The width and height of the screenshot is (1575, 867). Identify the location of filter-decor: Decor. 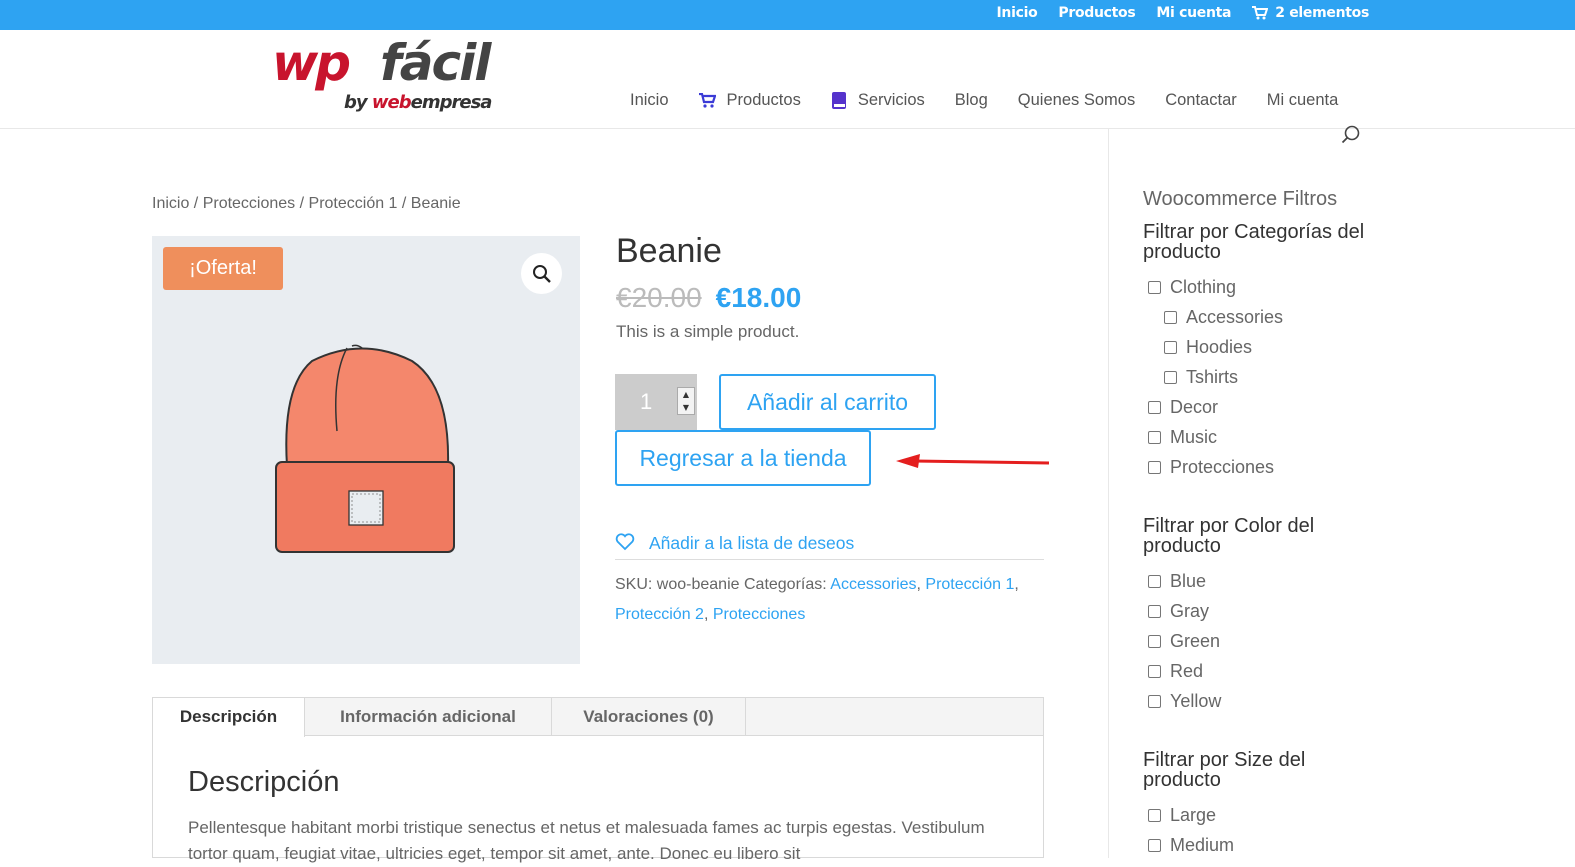
(1183, 407).